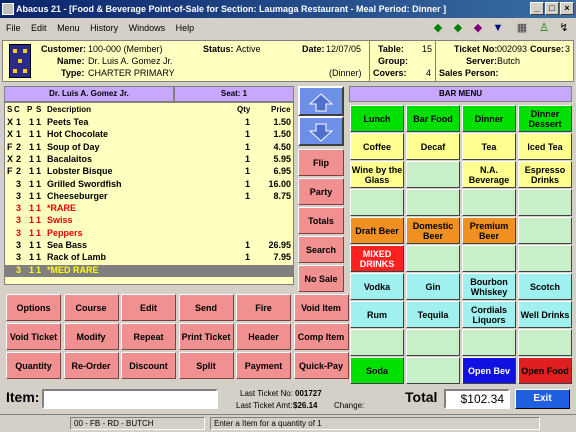 This screenshot has height=432, width=576. Describe the element at coordinates (149, 270) in the screenshot. I see `order-row: 3 1 1 *MED RARE` at that location.